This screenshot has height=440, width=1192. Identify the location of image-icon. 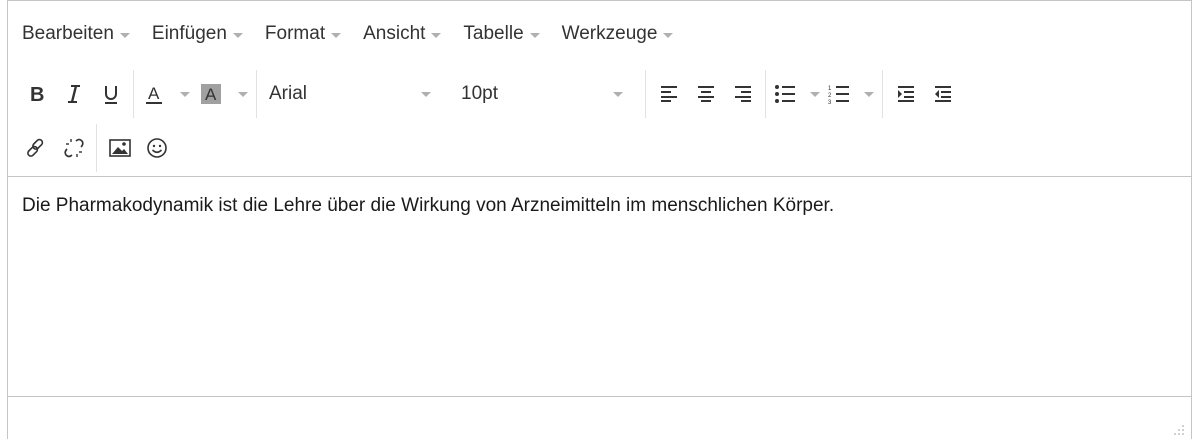
(119, 148).